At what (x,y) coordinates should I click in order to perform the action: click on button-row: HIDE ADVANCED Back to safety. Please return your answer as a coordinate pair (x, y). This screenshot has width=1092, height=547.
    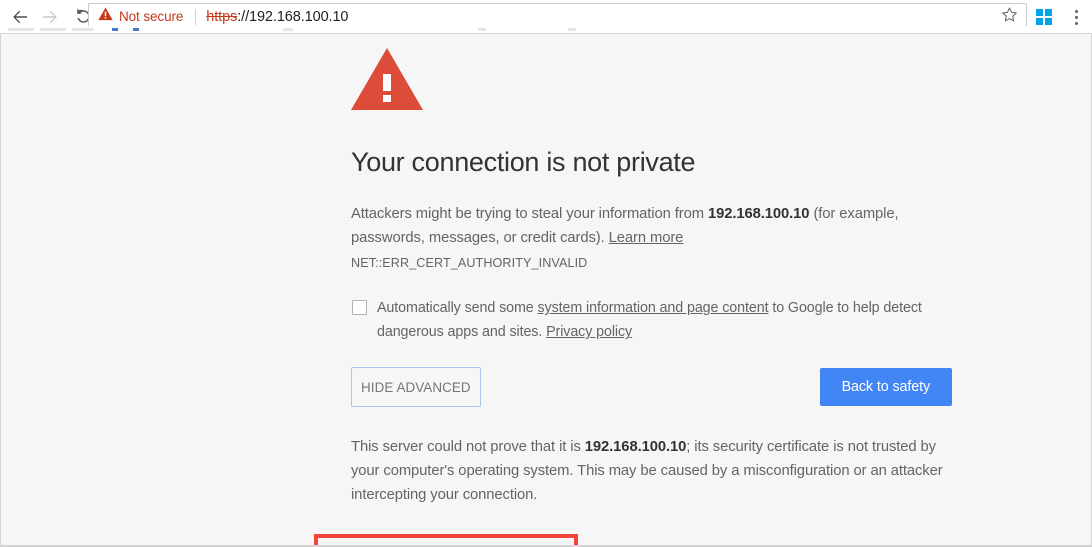
    Looking at the image, I should click on (651, 387).